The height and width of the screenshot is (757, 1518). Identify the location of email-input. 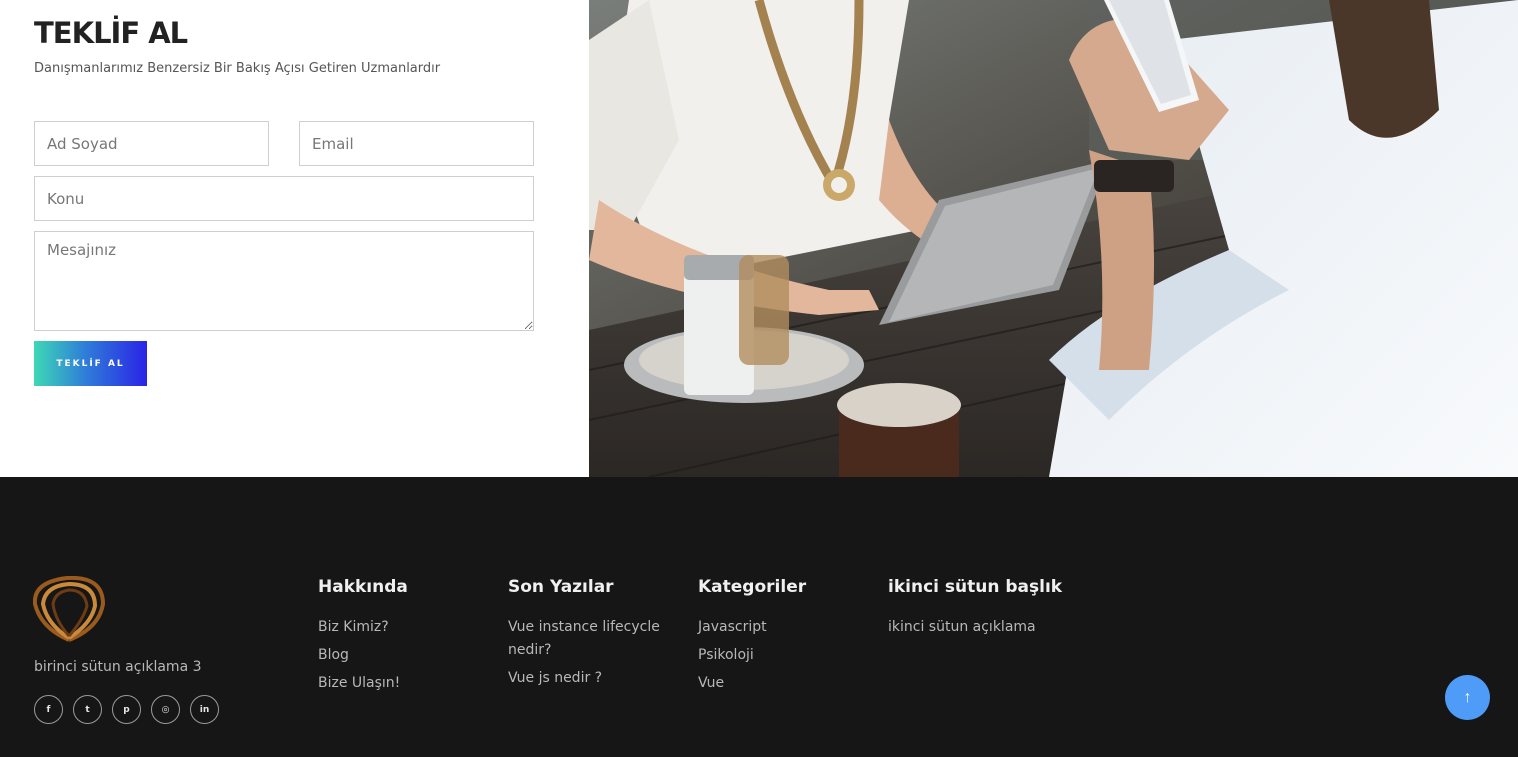
(416, 143).